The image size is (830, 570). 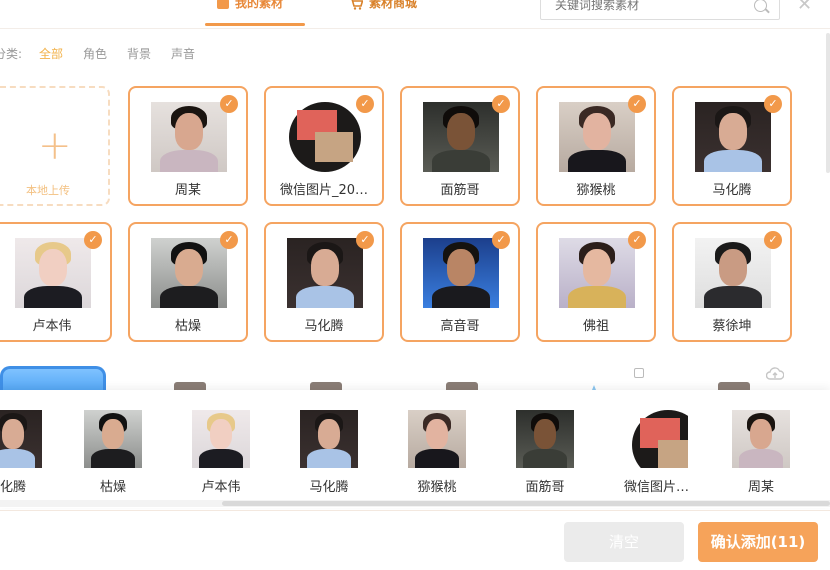 I want to click on tab-material-store: 素材商城, so click(x=383, y=10).